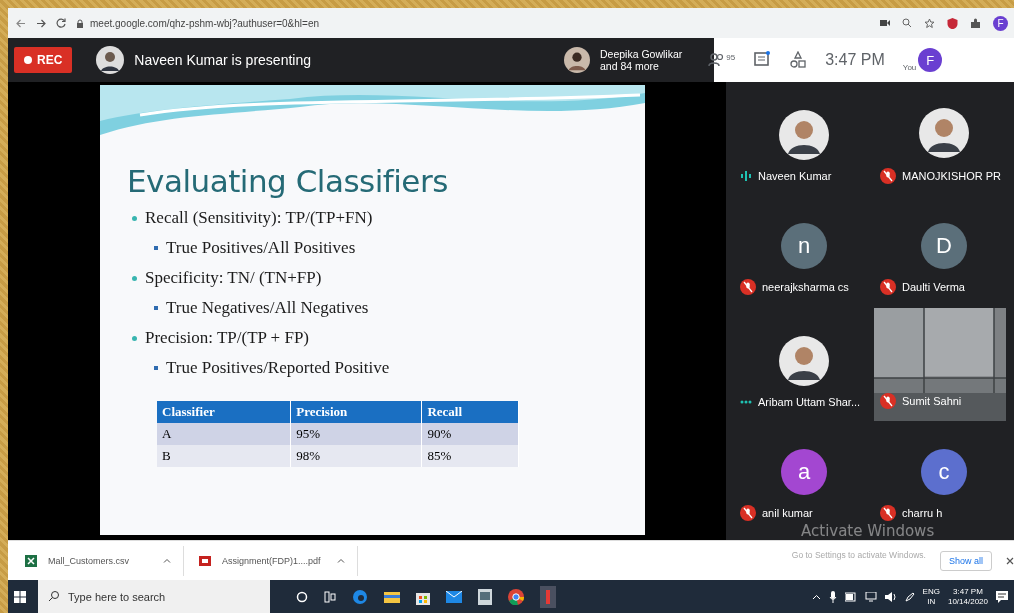 The height and width of the screenshot is (613, 1014). What do you see at coordinates (965, 560) in the screenshot?
I see `show-all-button: Show all` at bounding box center [965, 560].